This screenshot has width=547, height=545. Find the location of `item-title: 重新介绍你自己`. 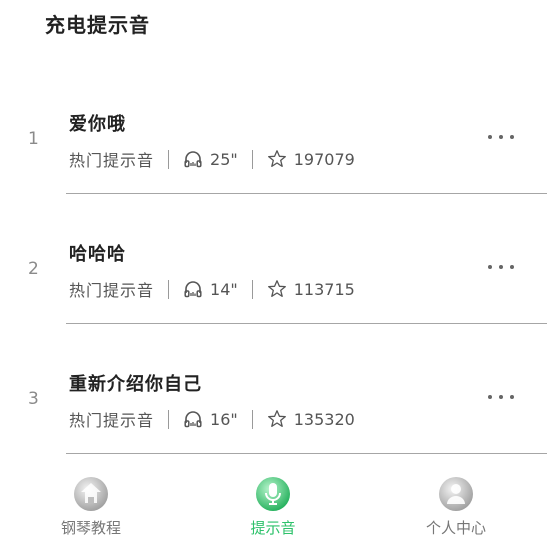

item-title: 重新介绍你自己 is located at coordinates (135, 384).